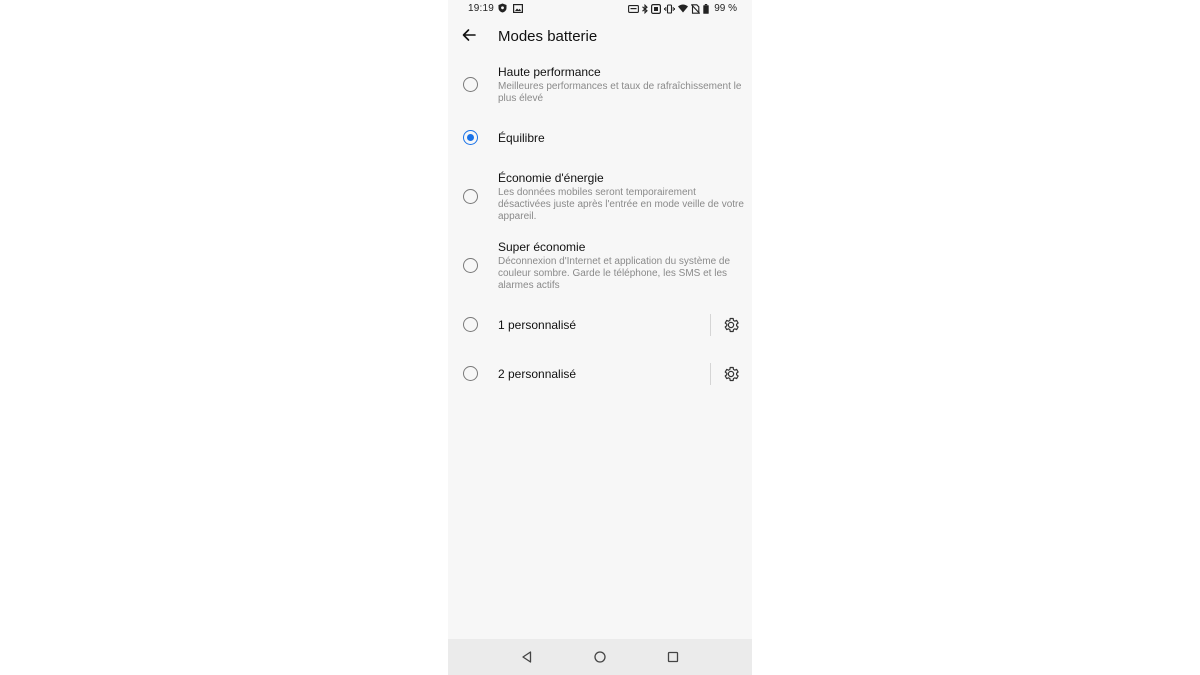 The image size is (1200, 675). I want to click on bluetooth-icon, so click(645, 8).